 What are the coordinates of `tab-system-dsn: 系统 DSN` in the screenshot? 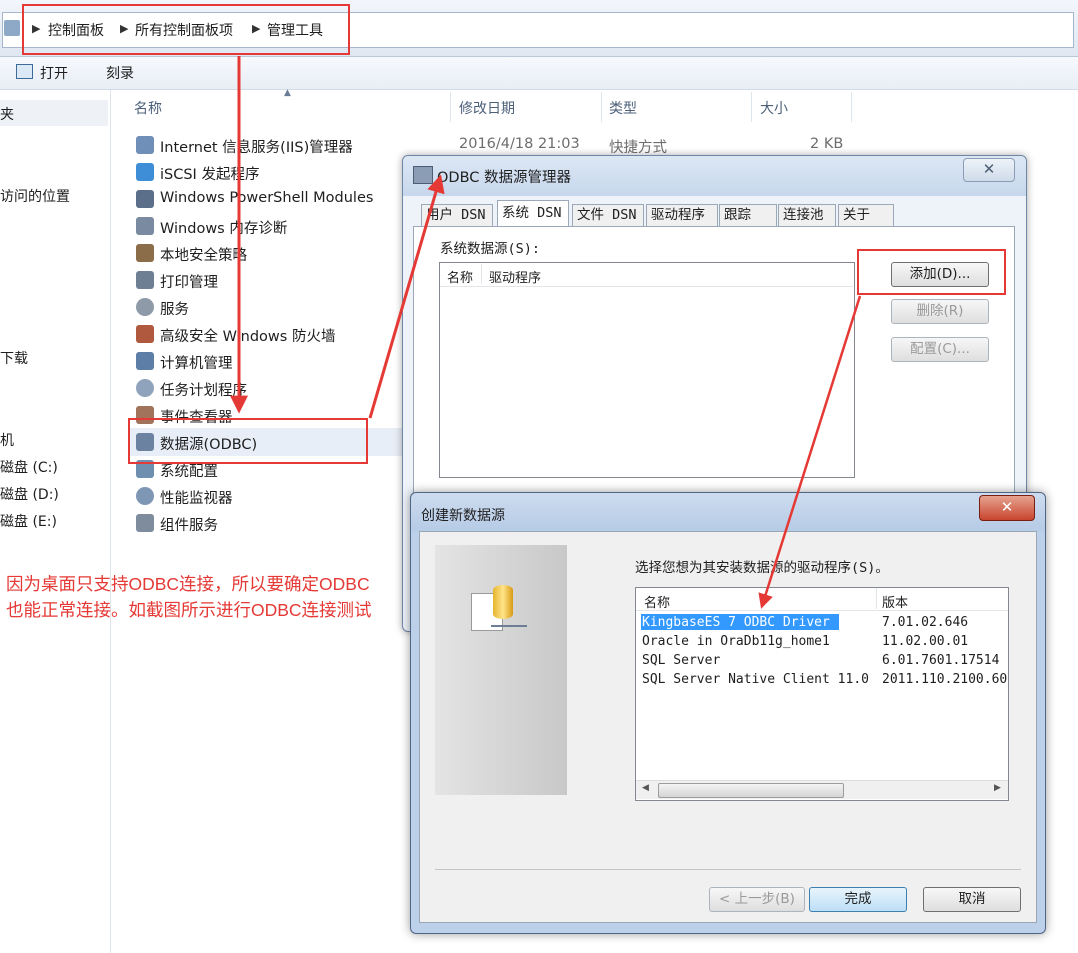 It's located at (533, 213).